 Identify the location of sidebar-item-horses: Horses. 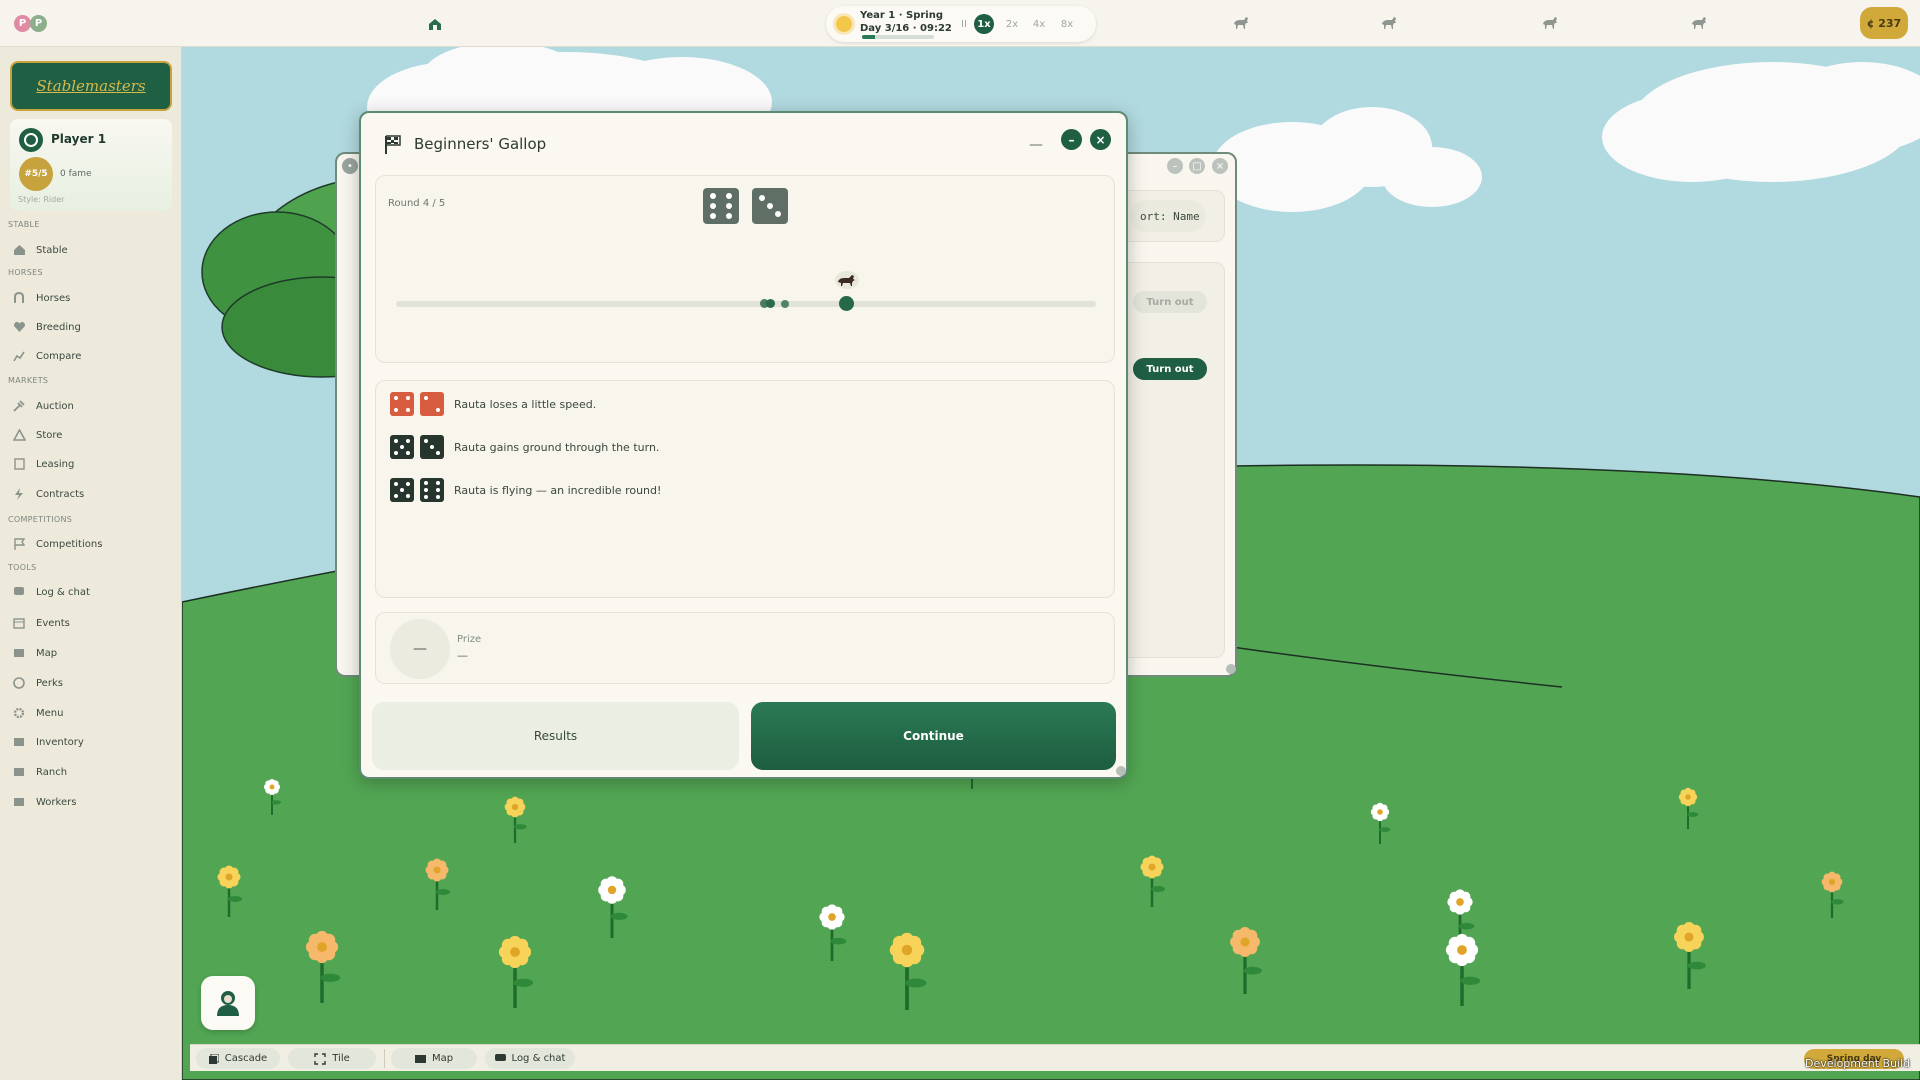
(92, 298).